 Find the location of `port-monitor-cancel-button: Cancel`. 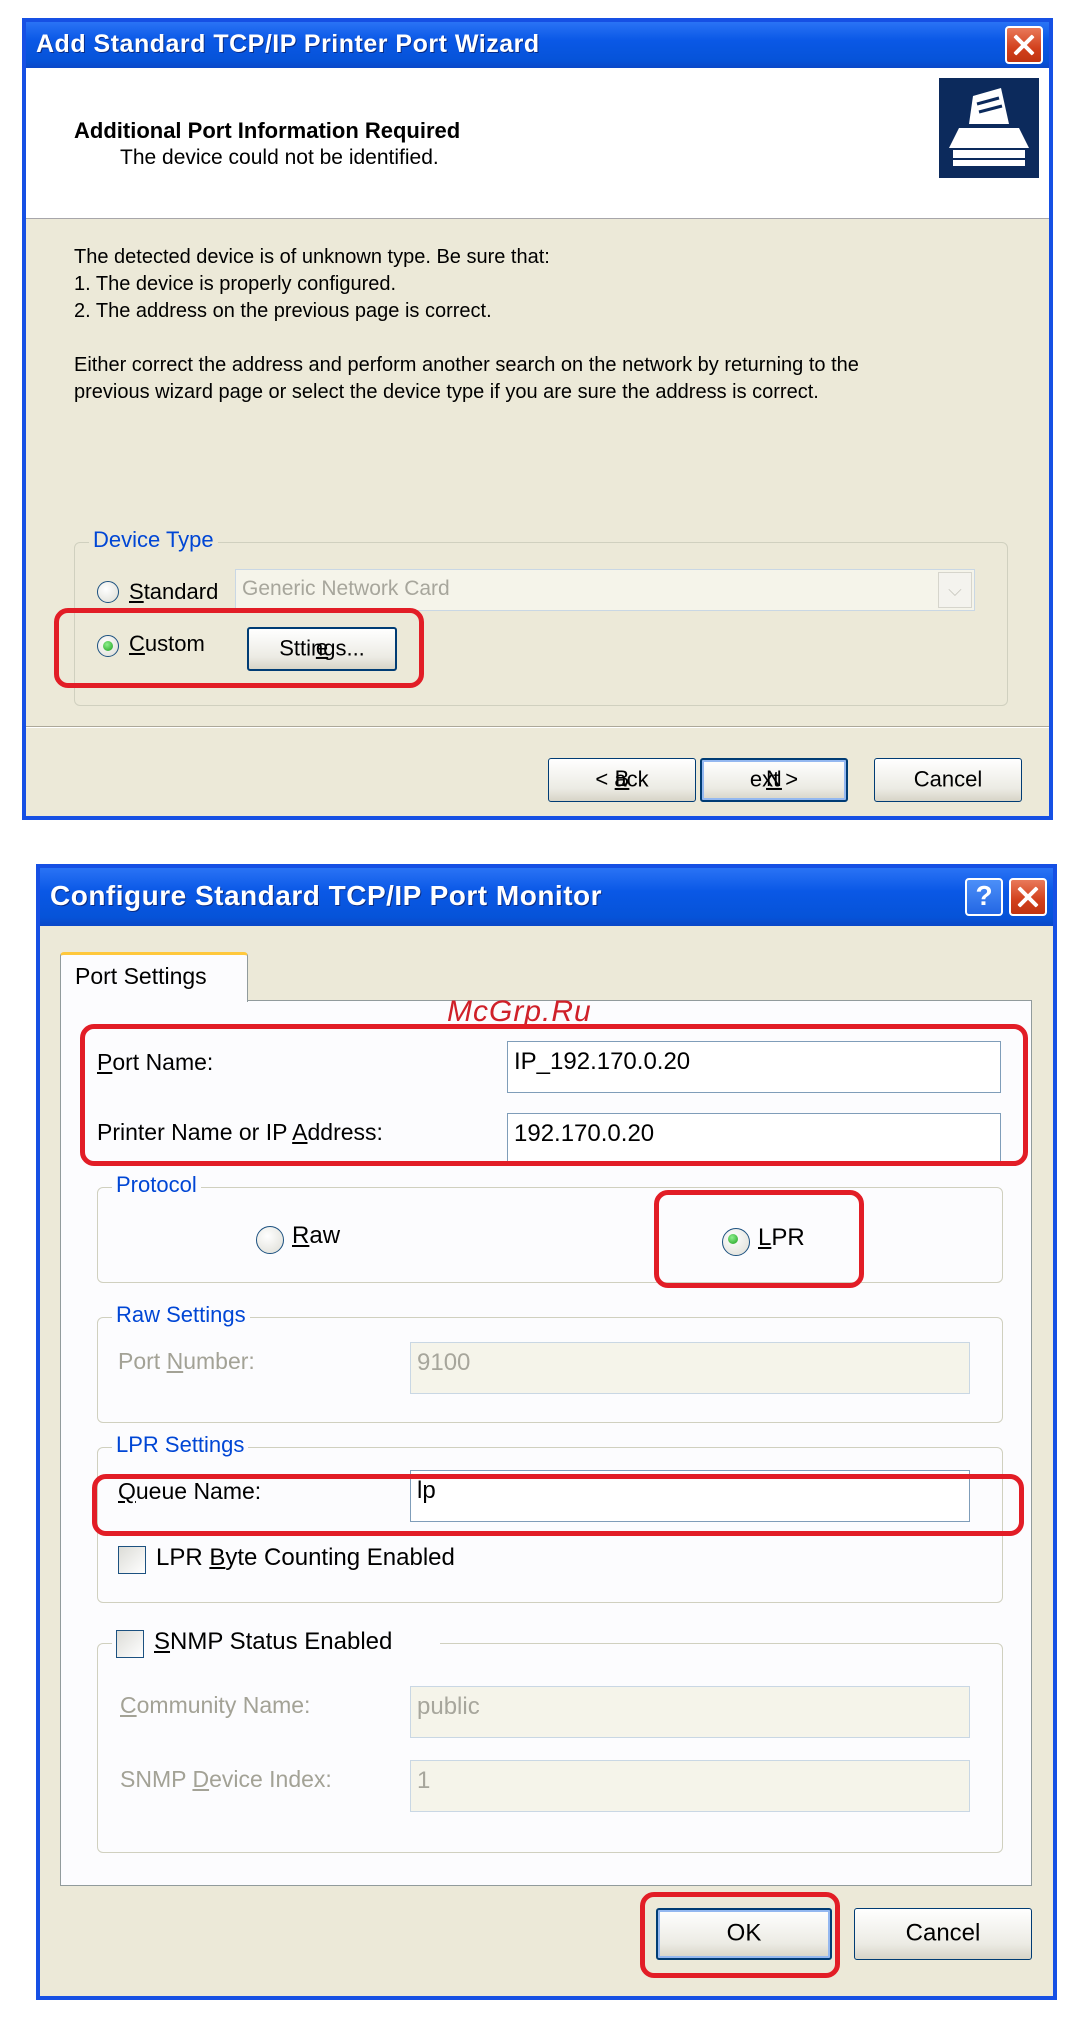

port-monitor-cancel-button: Cancel is located at coordinates (943, 1934).